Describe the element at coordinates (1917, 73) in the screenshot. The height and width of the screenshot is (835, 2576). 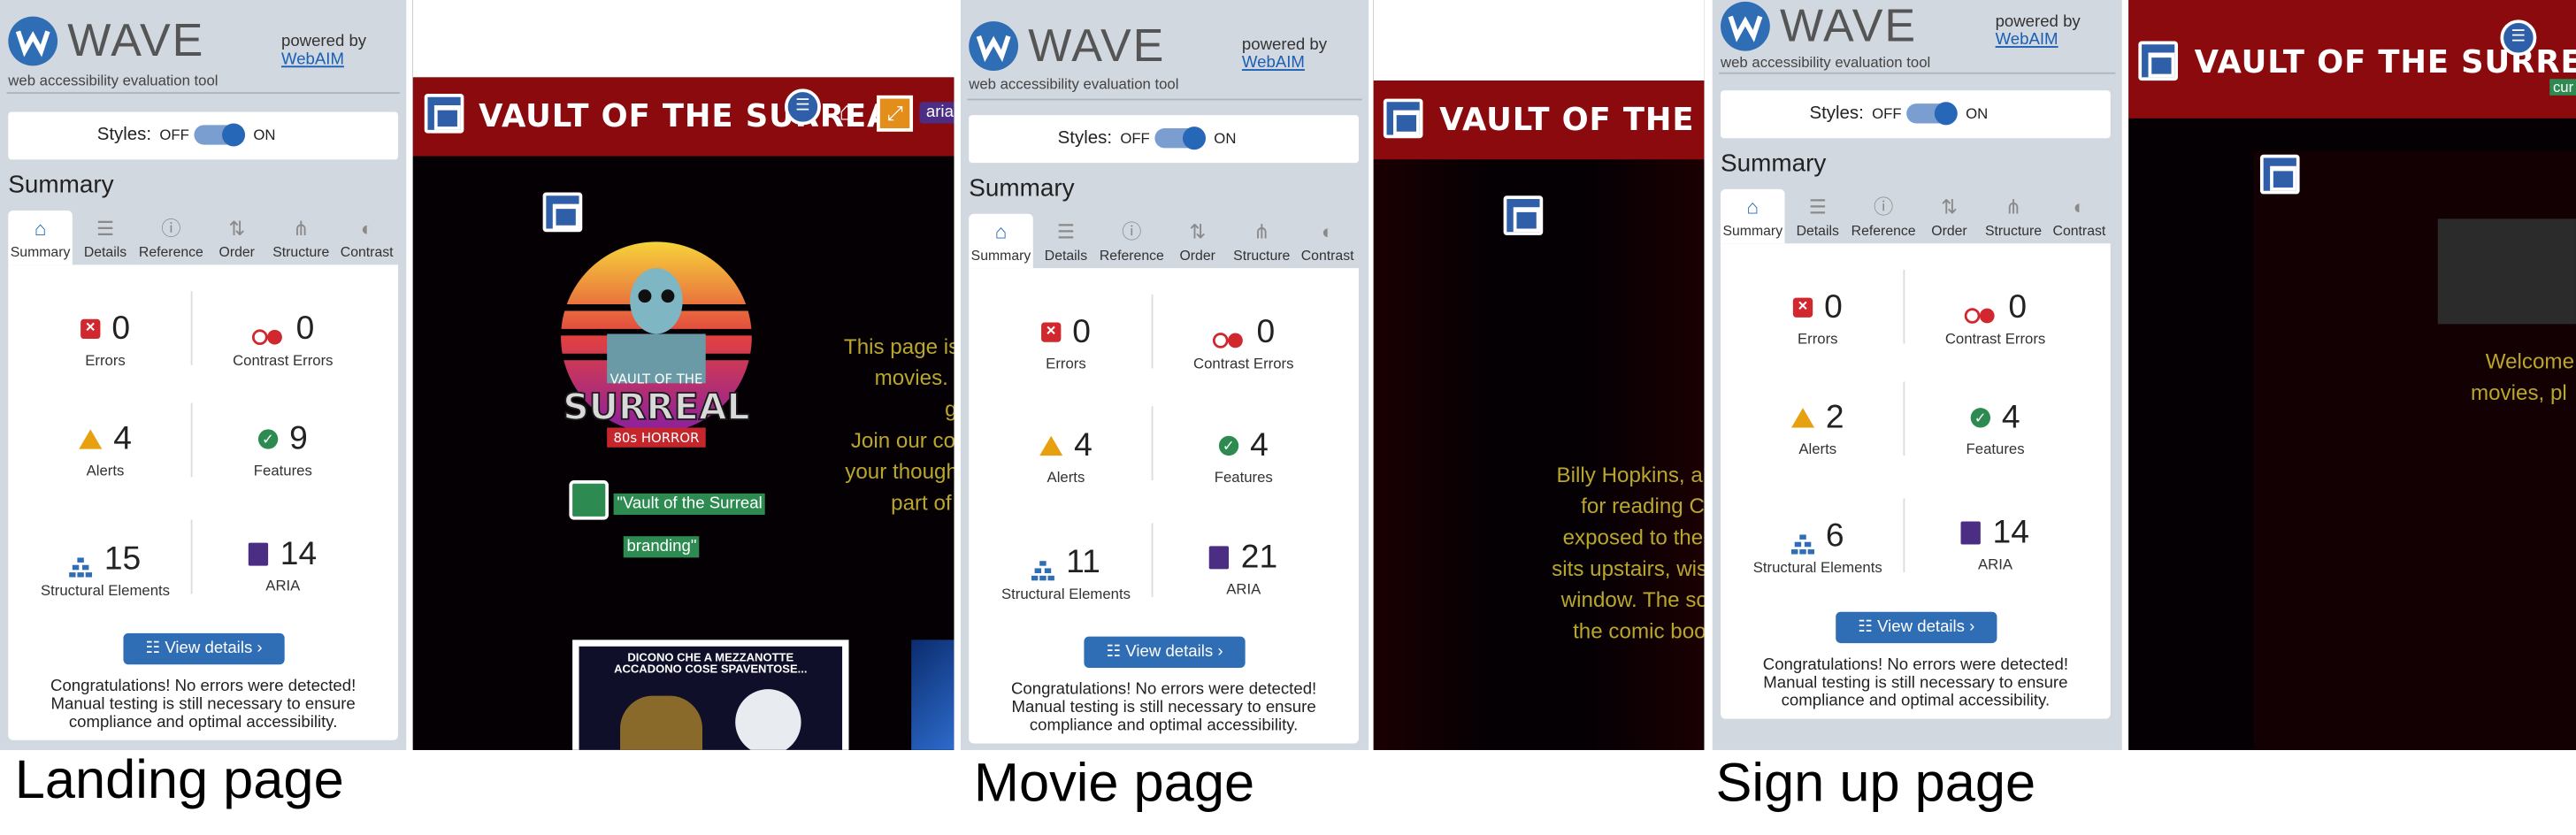
I see `divider` at that location.